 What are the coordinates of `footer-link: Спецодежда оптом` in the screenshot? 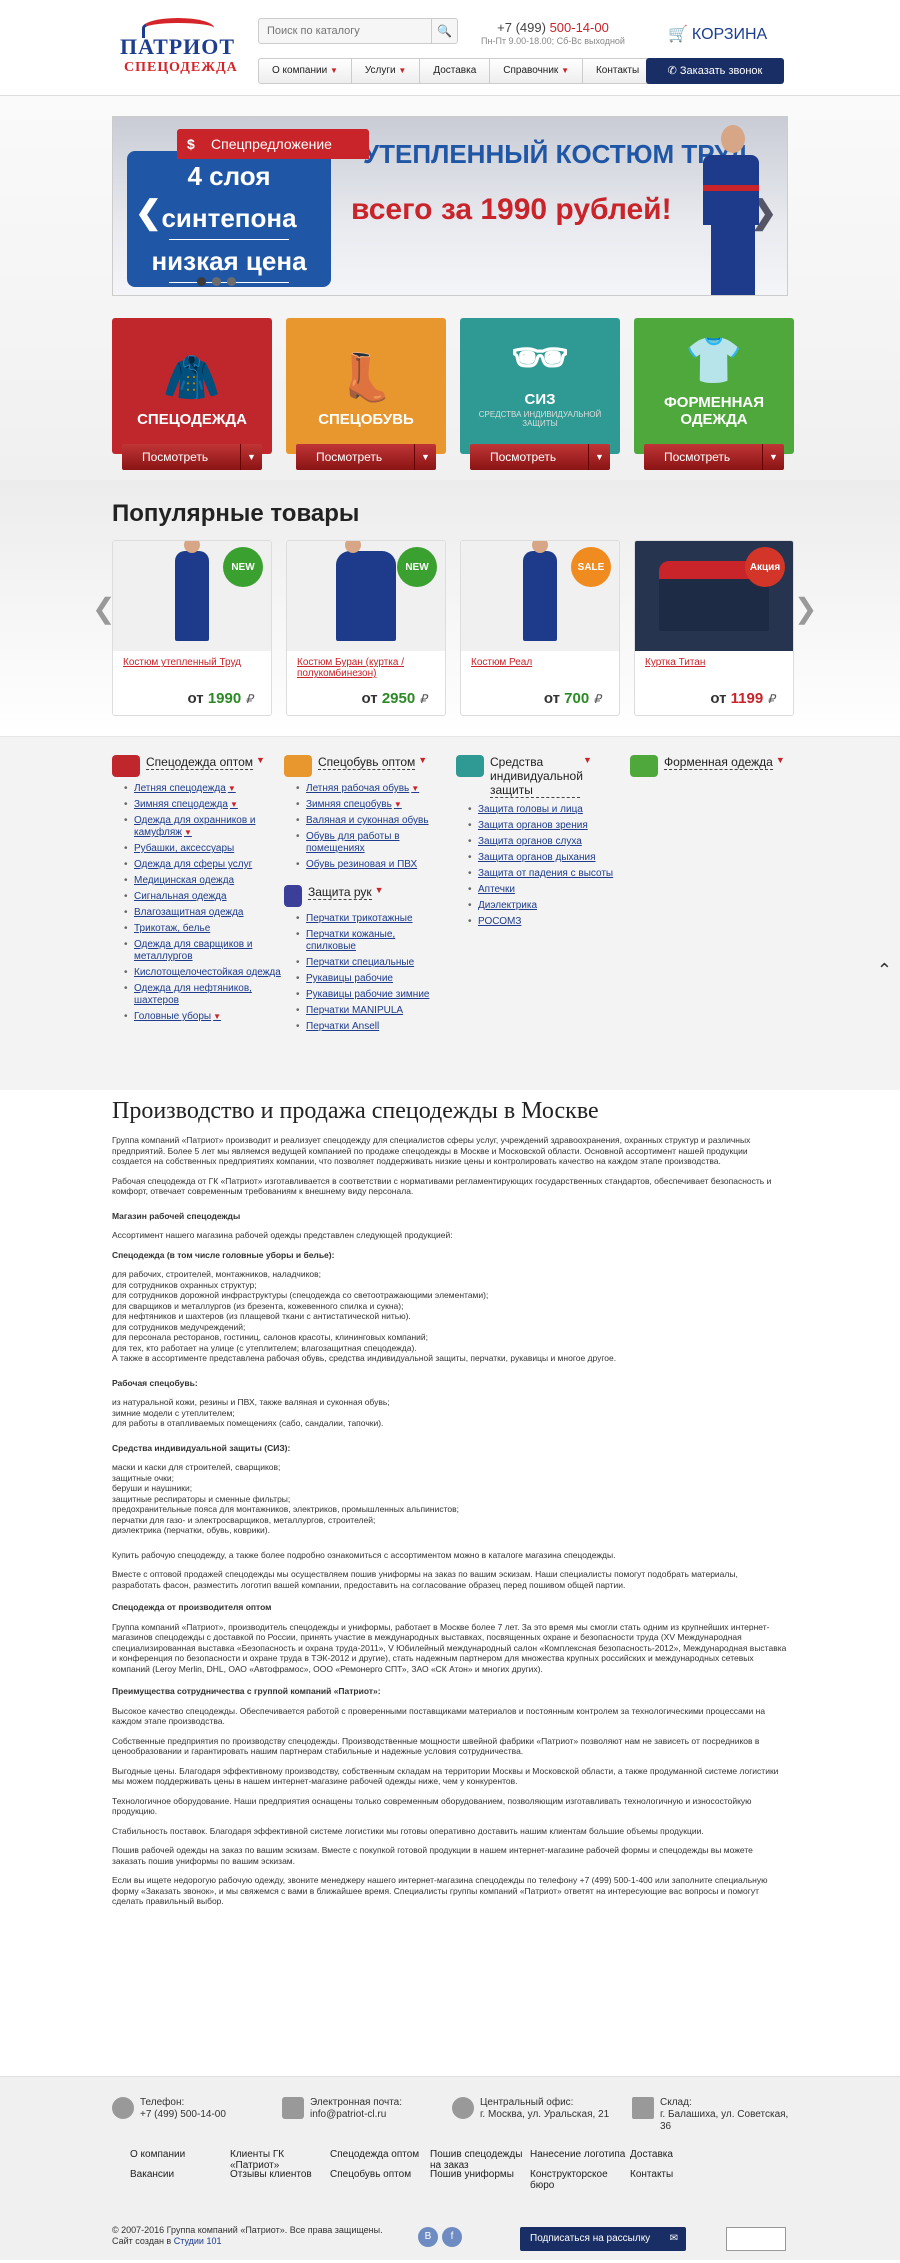 It's located at (380, 2160).